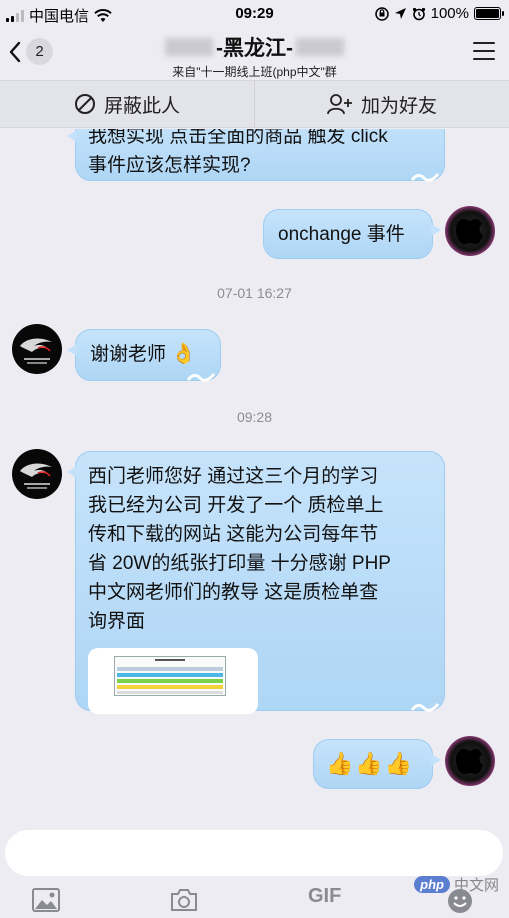 This screenshot has width=509, height=918. What do you see at coordinates (15, 51) in the screenshot?
I see `chevron-left-icon` at bounding box center [15, 51].